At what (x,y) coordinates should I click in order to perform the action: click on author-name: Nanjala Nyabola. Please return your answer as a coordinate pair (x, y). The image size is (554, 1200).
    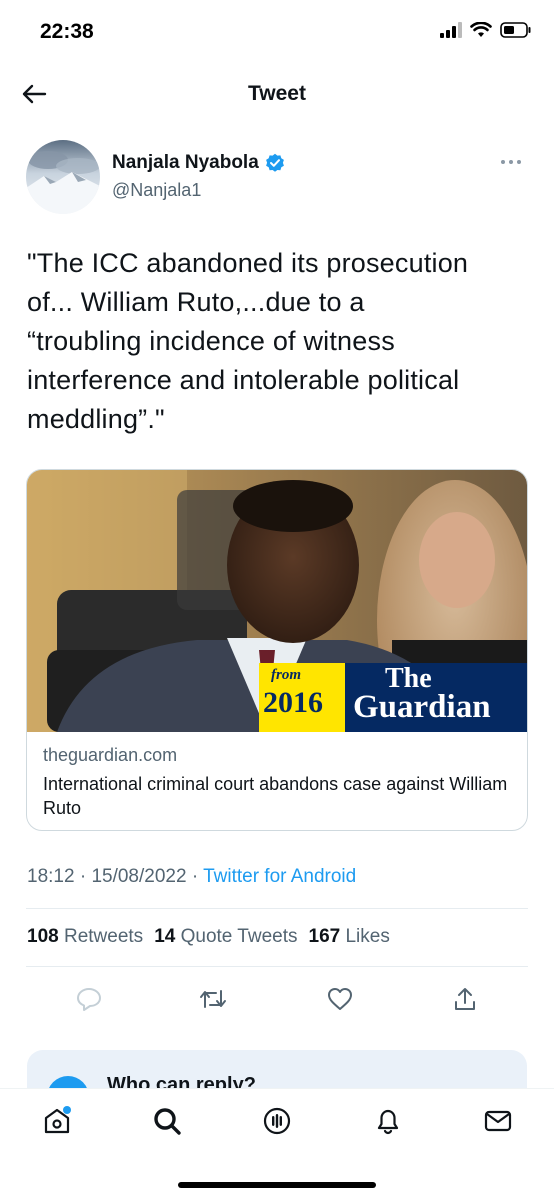
    Looking at the image, I should click on (185, 163).